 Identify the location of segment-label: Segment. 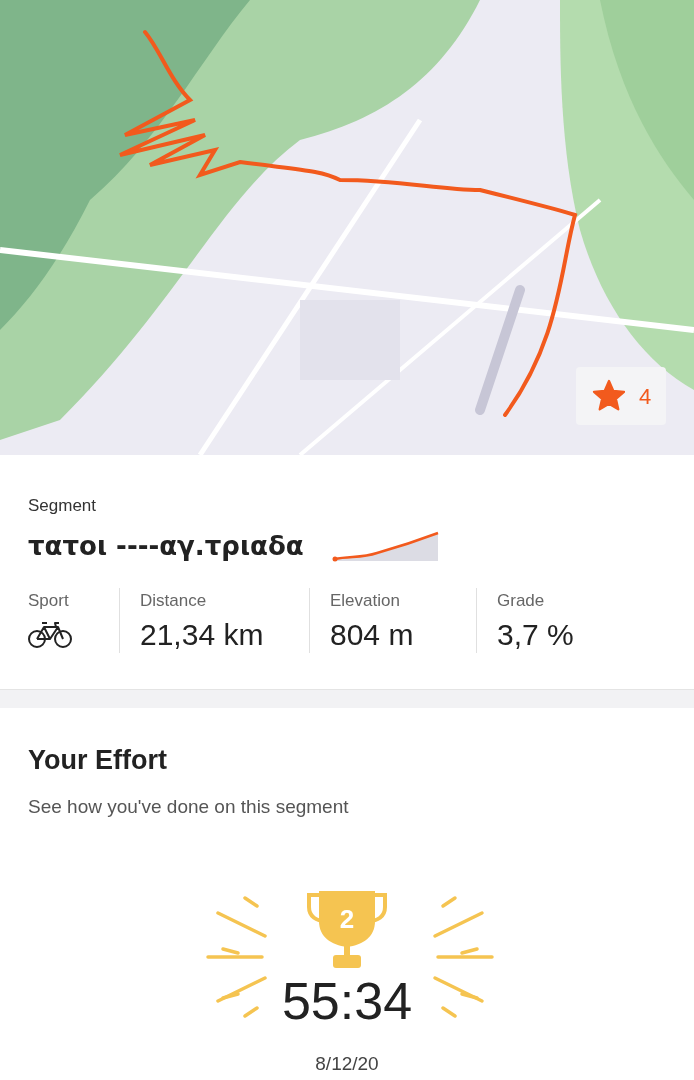
(63, 506).